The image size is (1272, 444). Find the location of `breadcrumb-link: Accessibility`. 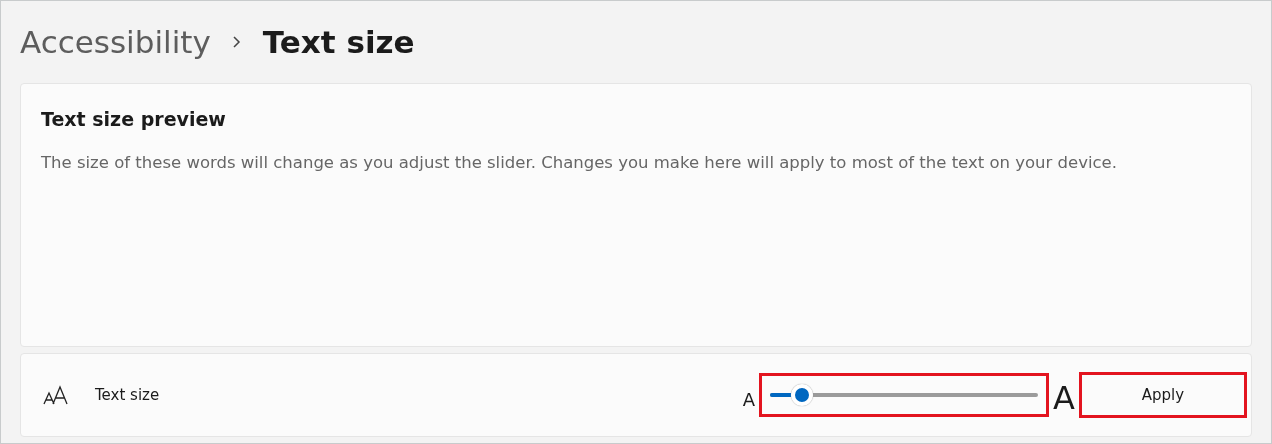

breadcrumb-link: Accessibility is located at coordinates (115, 42).